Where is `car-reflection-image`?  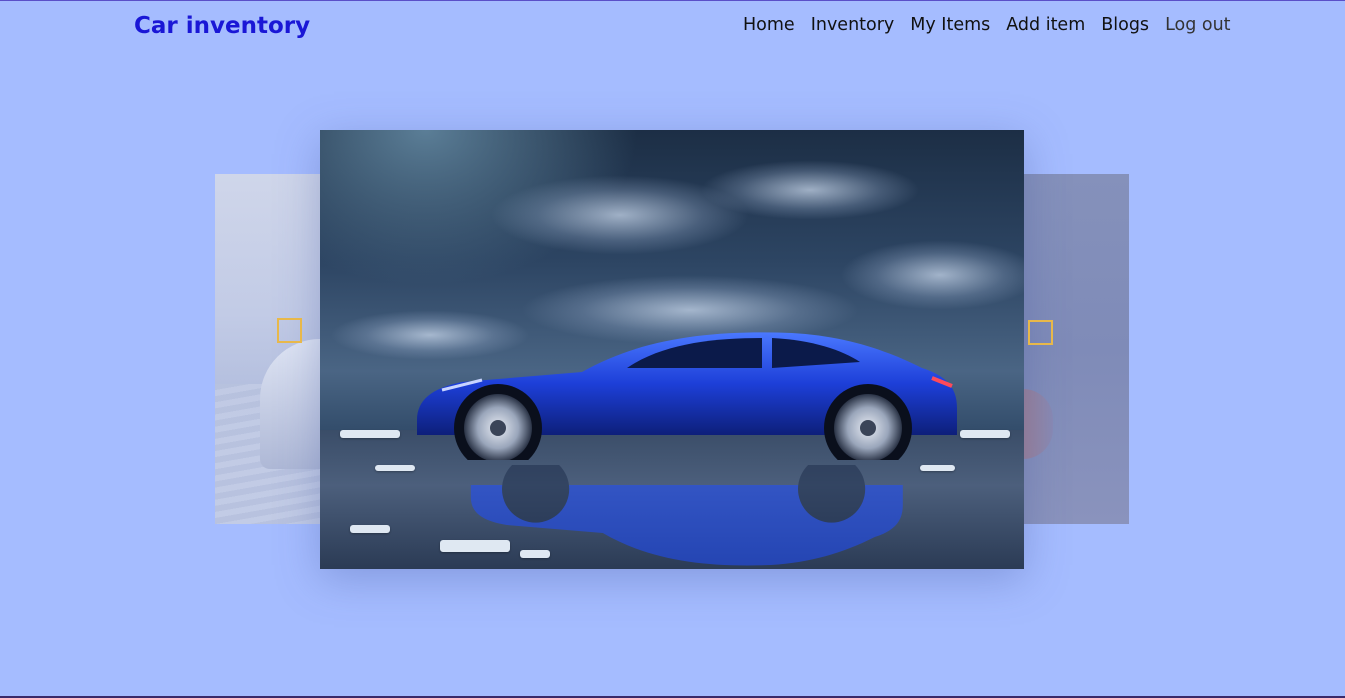 car-reflection-image is located at coordinates (686, 515).